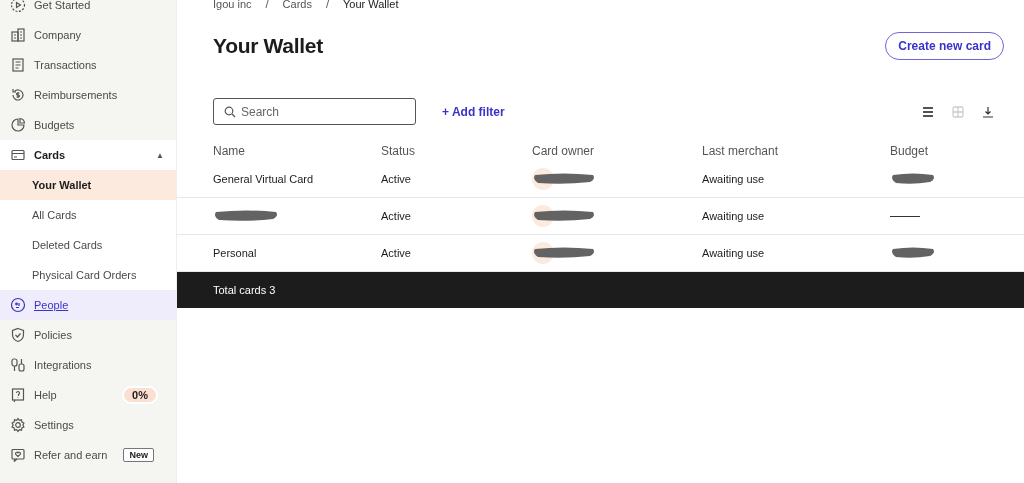 The height and width of the screenshot is (483, 1024). I want to click on sidebar-item: Settings, so click(88, 425).